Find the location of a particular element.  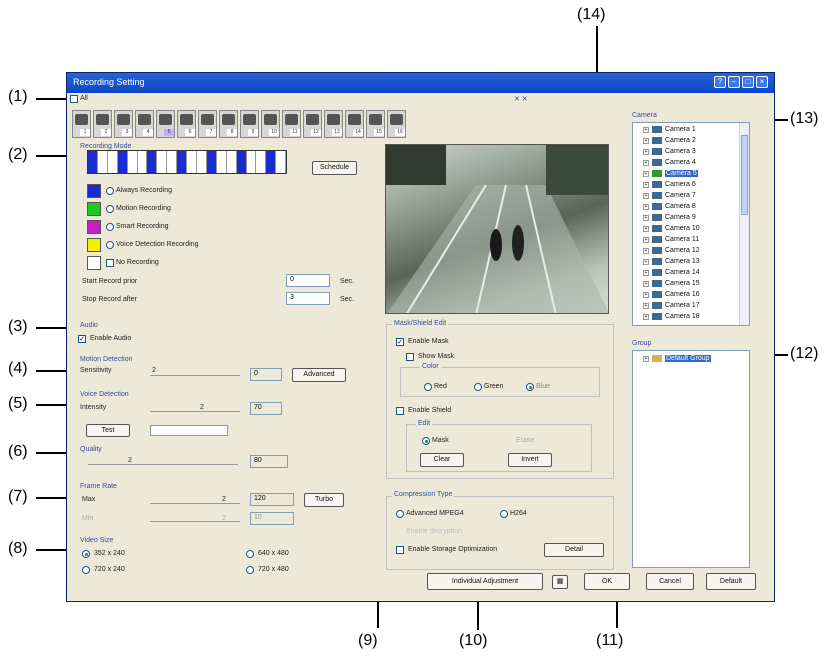

start-record-field: 0 is located at coordinates (308, 280).